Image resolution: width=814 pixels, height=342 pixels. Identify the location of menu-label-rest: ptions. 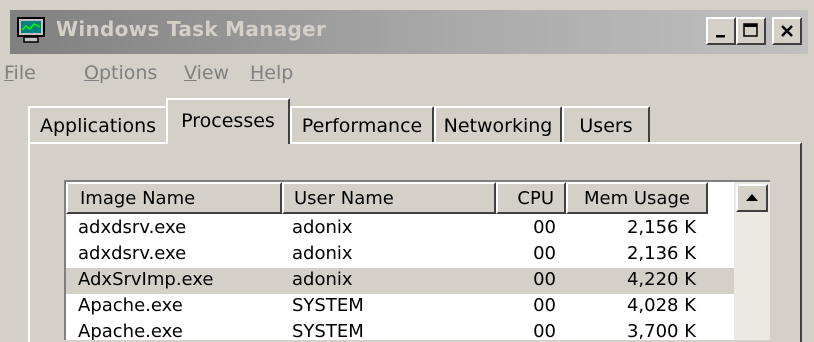
(128, 73).